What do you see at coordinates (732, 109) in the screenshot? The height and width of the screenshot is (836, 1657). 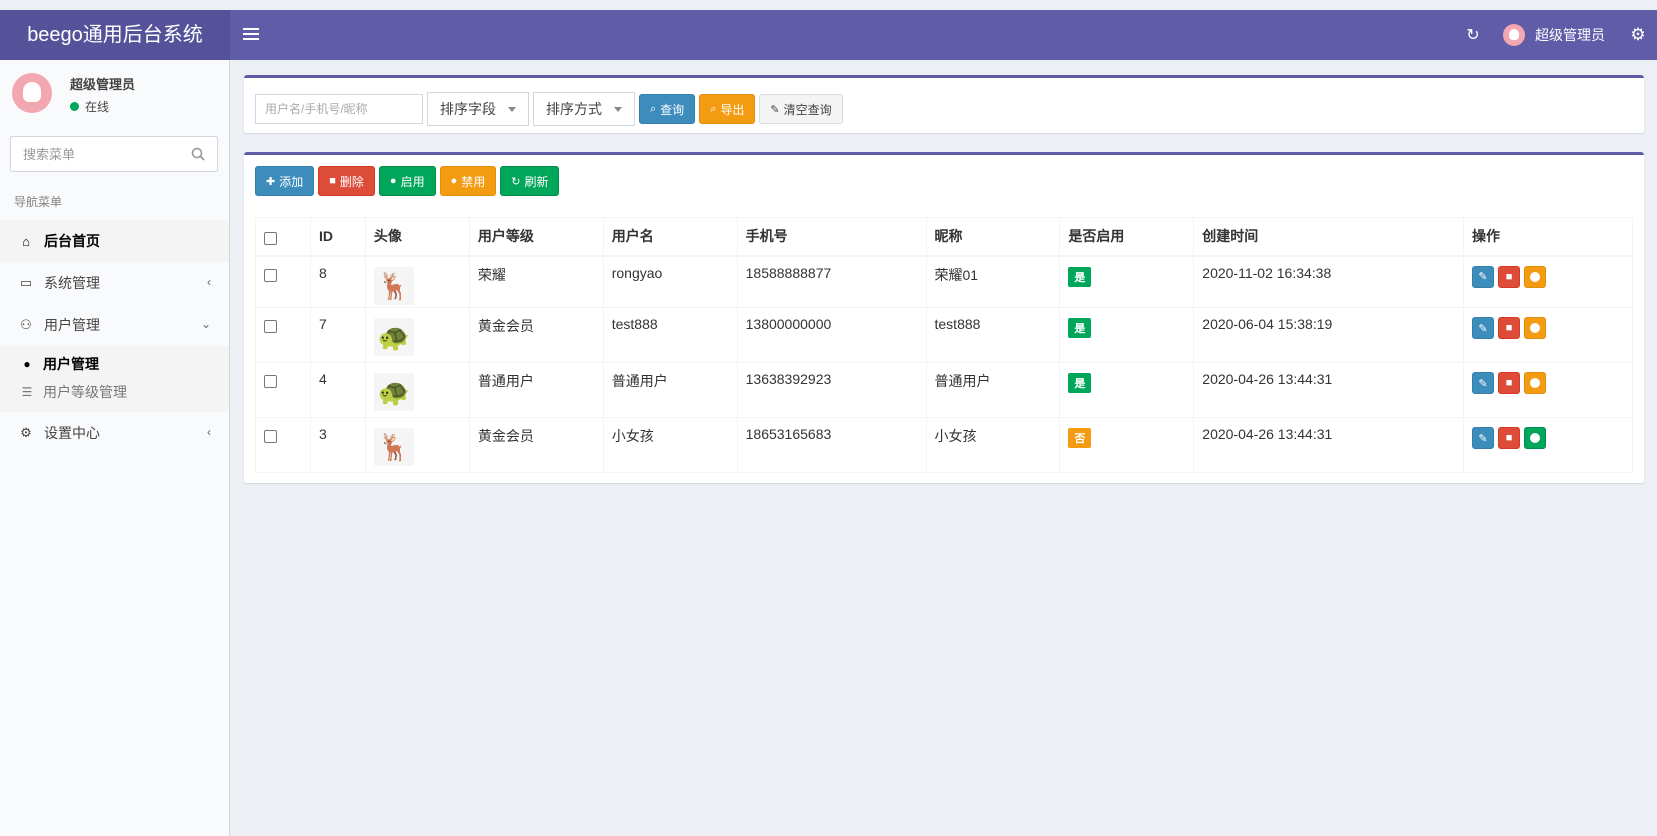 I see `export-button-label: 导出` at bounding box center [732, 109].